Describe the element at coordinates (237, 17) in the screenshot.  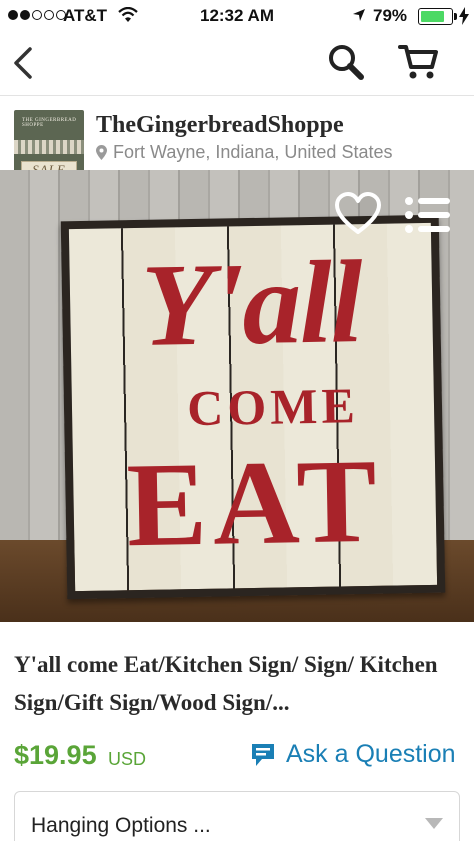
I see `status-bar: AT&T 12:32 AM 79%` at that location.